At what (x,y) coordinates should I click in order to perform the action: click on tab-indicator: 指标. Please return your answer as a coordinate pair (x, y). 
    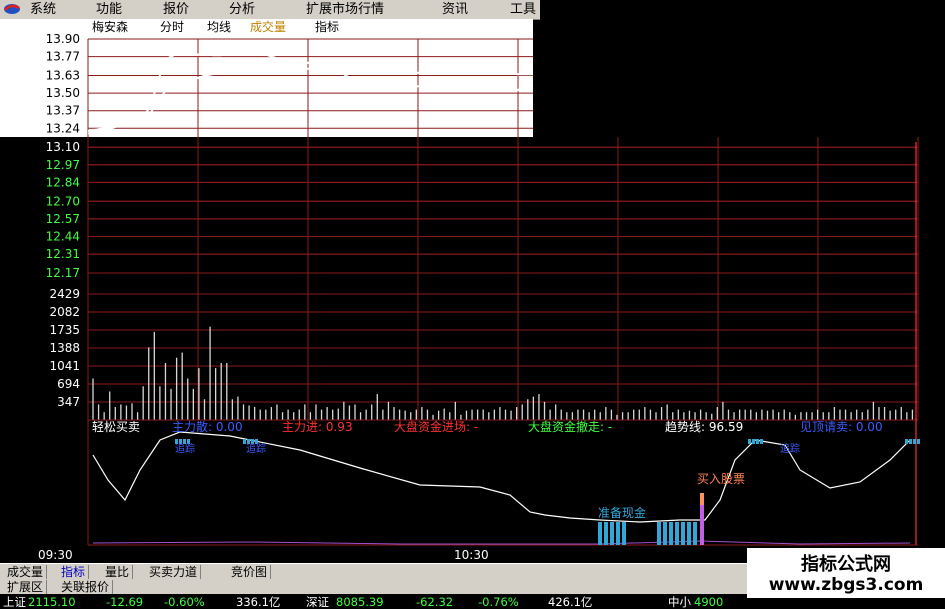
    Looking at the image, I should click on (74, 572).